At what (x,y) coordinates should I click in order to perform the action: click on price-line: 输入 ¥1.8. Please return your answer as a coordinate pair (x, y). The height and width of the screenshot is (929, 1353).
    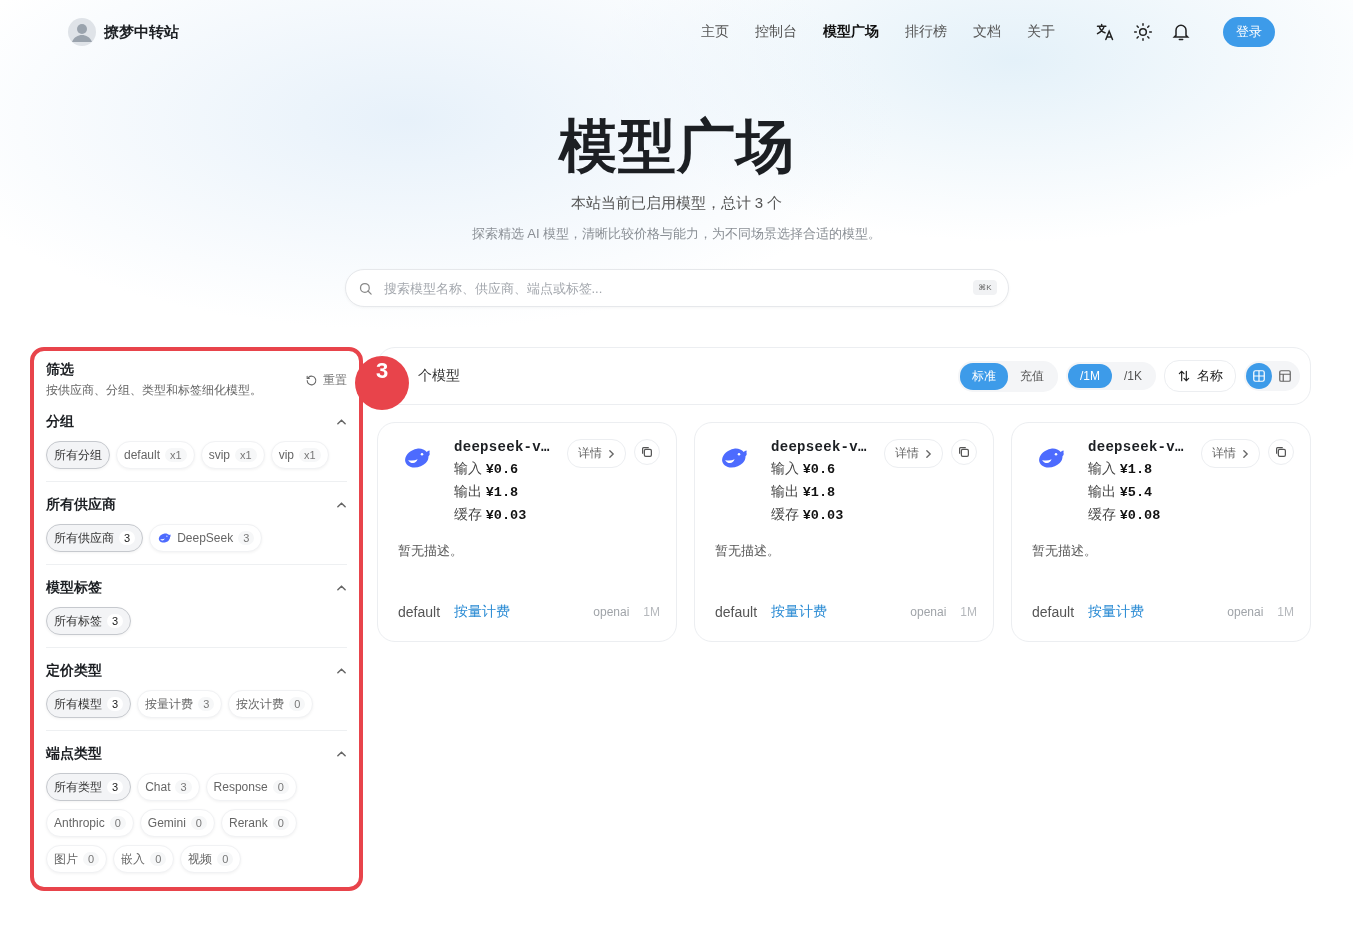
    Looking at the image, I should click on (1121, 469).